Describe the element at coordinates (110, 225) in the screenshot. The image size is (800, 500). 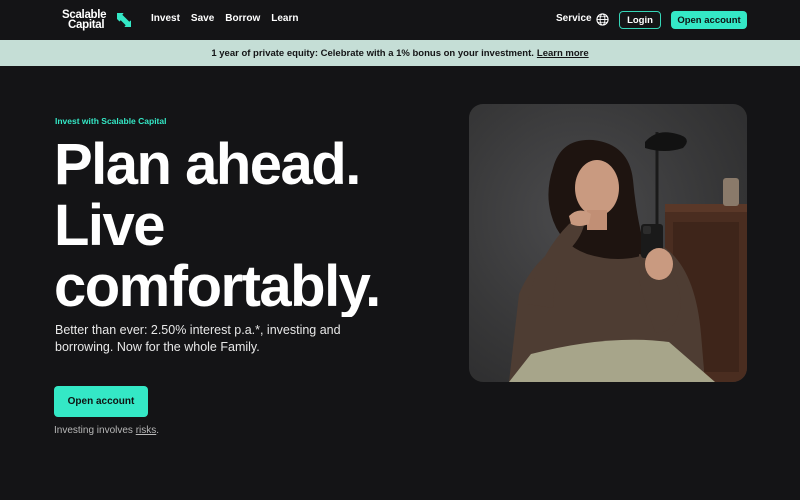
I see `headline-line2: Live` at that location.